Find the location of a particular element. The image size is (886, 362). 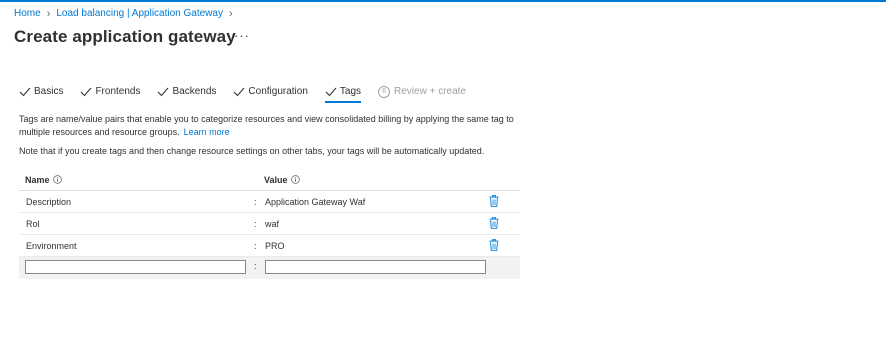

tag-name: Description is located at coordinates (49, 201).